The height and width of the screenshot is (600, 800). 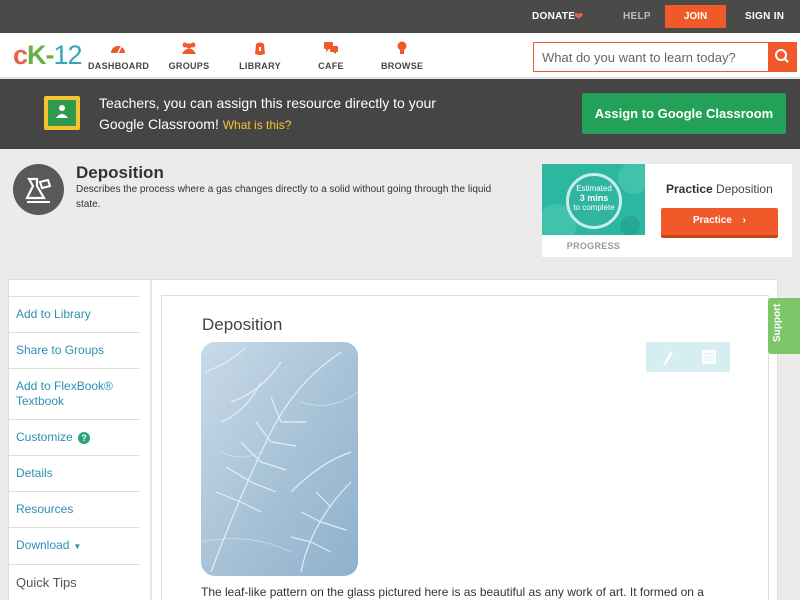 What do you see at coordinates (709, 357) in the screenshot?
I see `notes-document-icon` at bounding box center [709, 357].